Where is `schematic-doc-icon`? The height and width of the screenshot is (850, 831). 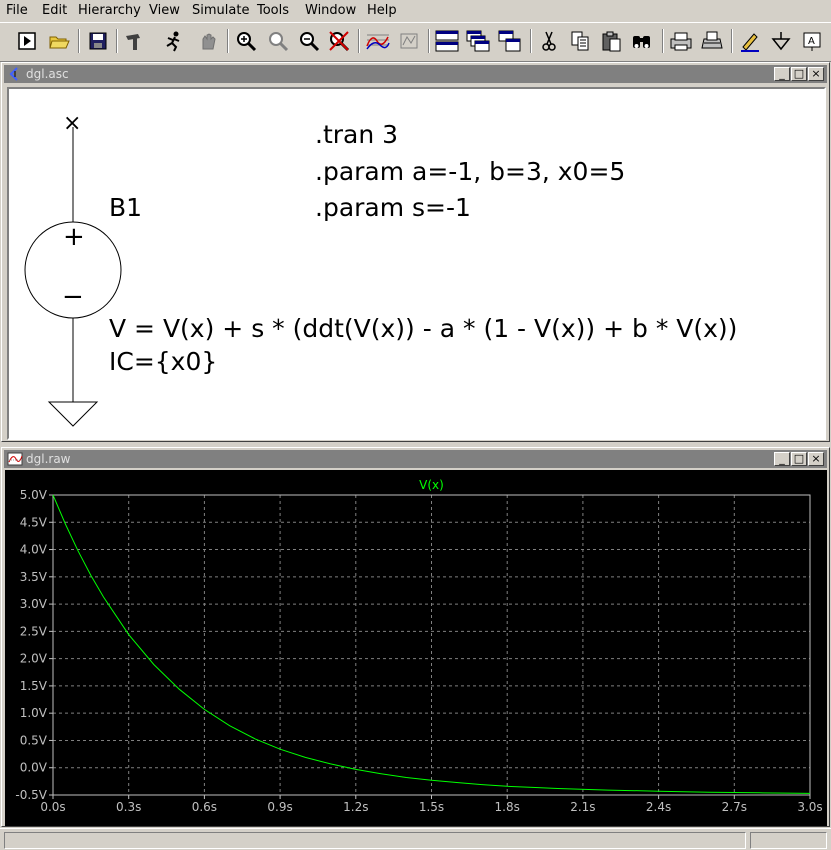
schematic-doc-icon is located at coordinates (13, 74).